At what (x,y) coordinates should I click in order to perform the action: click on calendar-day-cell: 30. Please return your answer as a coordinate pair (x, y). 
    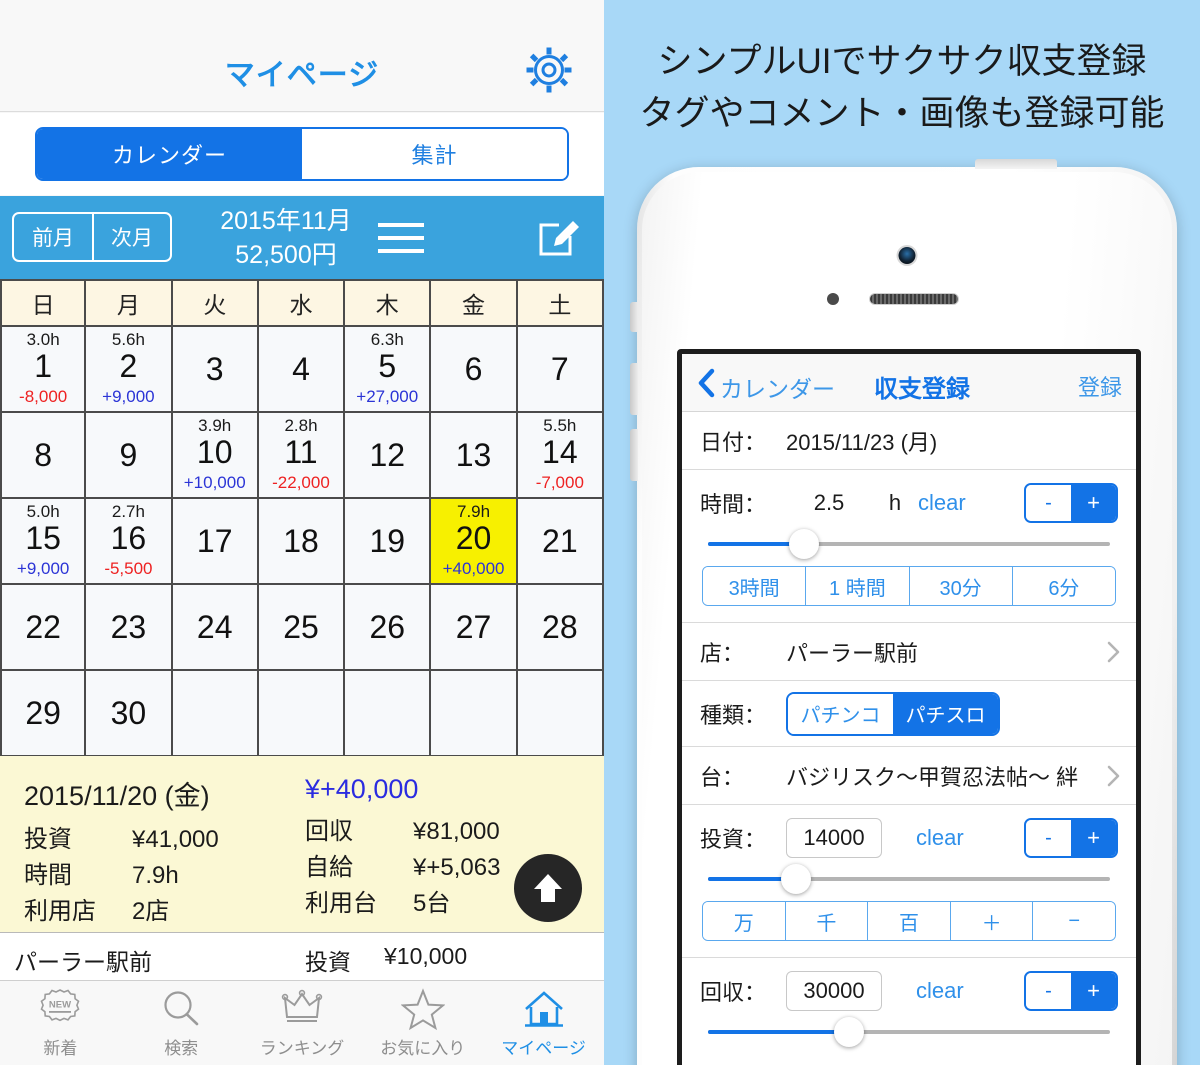
    Looking at the image, I should click on (129, 713).